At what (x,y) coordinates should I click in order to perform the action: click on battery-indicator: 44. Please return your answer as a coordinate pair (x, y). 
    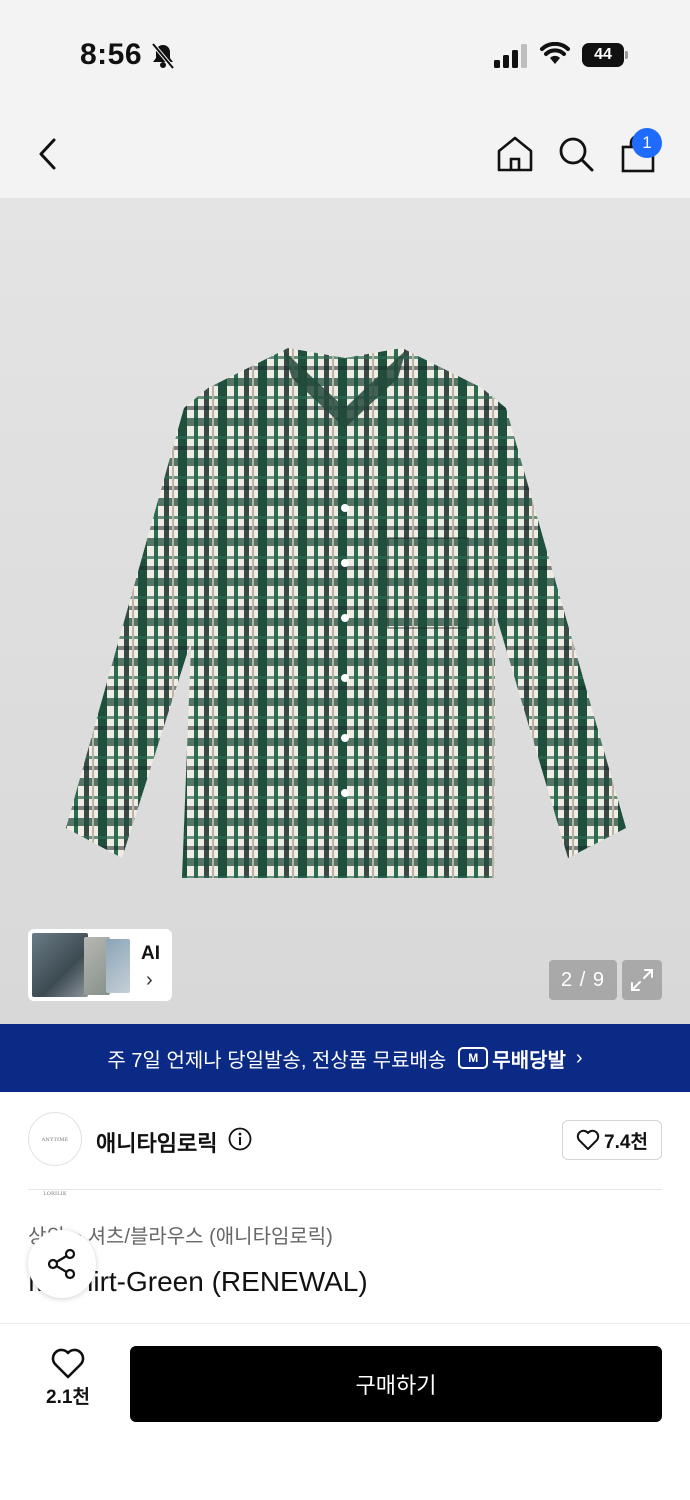
    Looking at the image, I should click on (605, 55).